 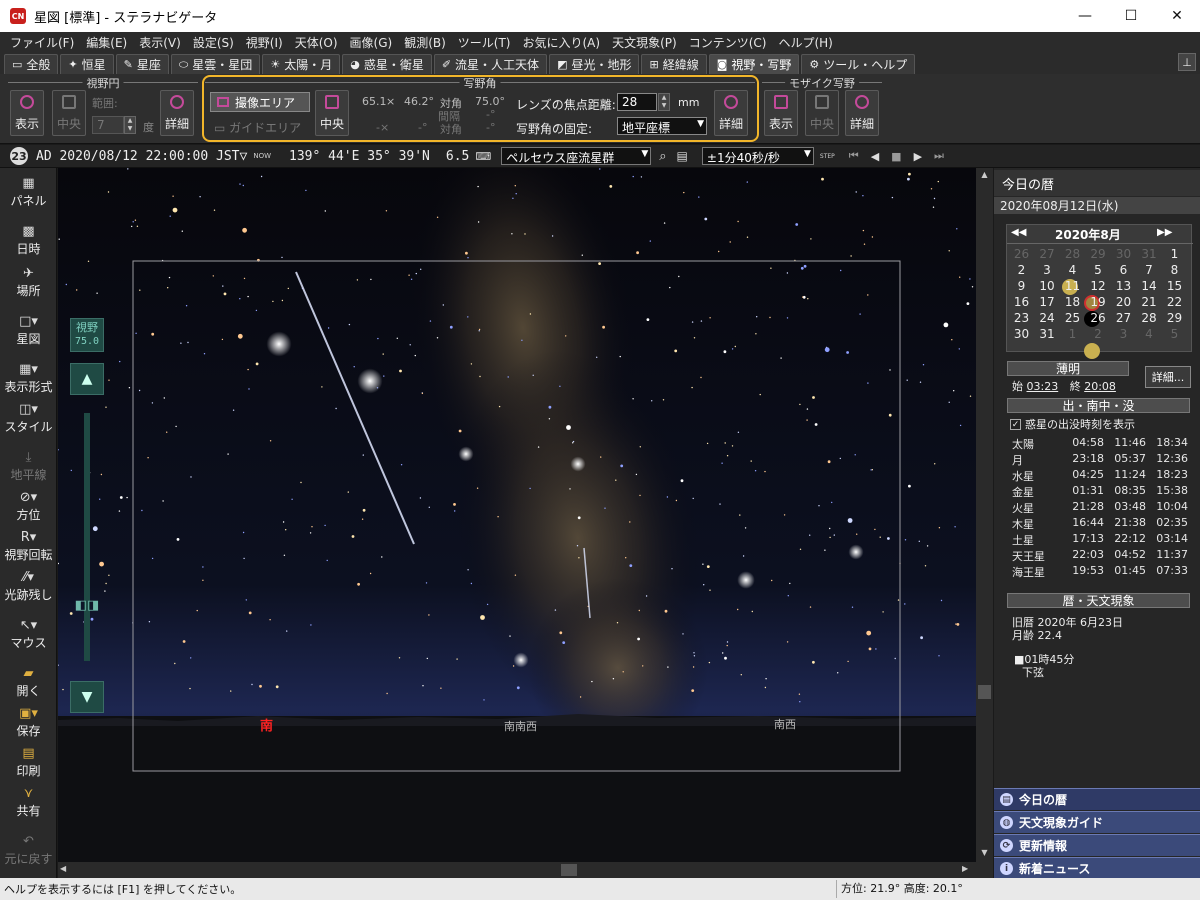 What do you see at coordinates (1021, 319) in the screenshot?
I see `calendar-day: 23` at bounding box center [1021, 319].